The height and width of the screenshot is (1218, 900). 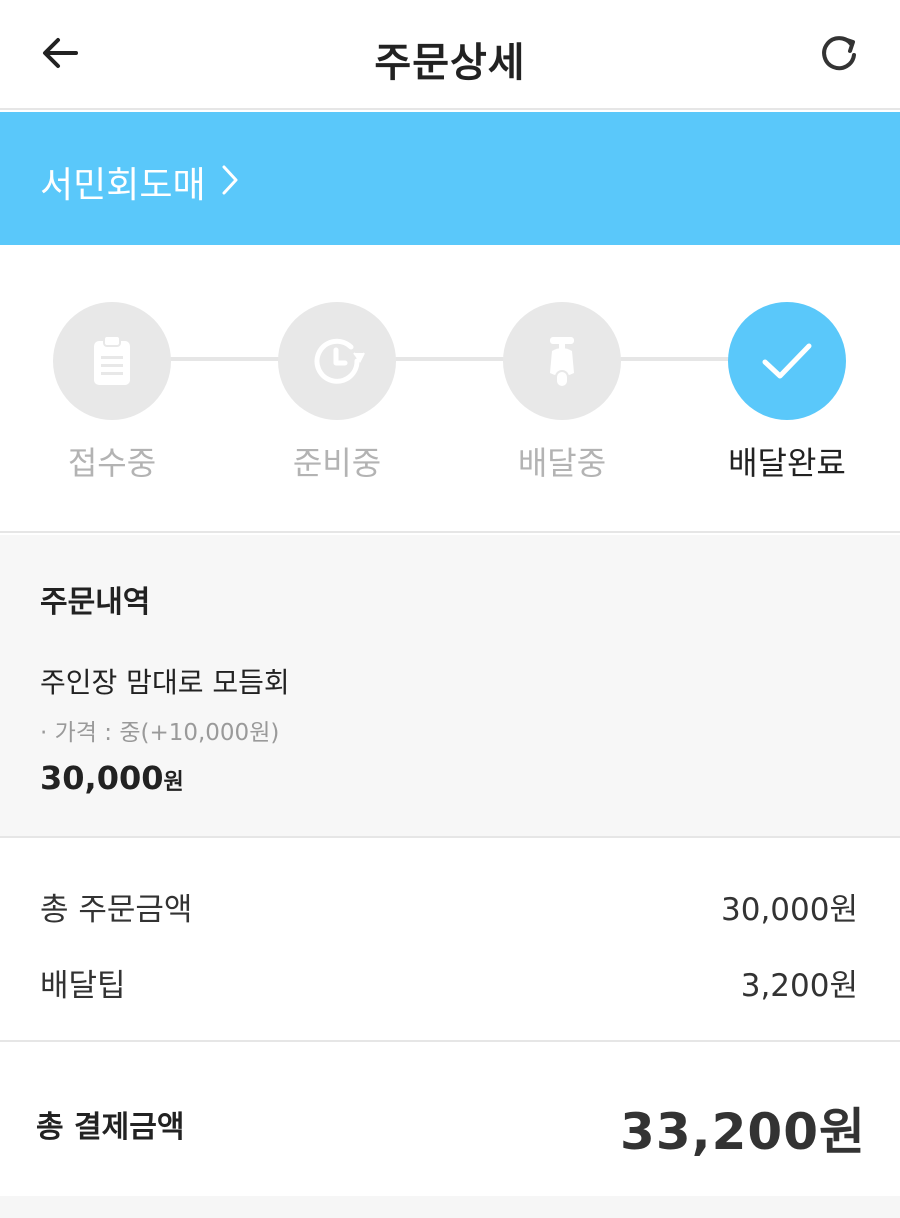 I want to click on status-step-circle-active, so click(x=787, y=361).